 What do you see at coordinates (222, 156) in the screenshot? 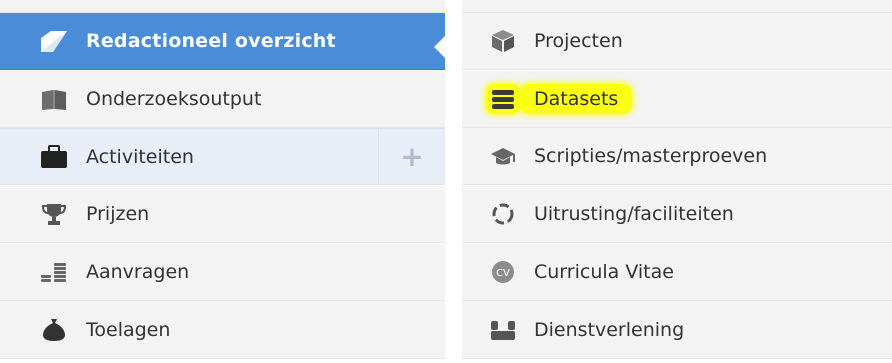
I see `menu-item-activiteiten: Activiteiten +` at bounding box center [222, 156].